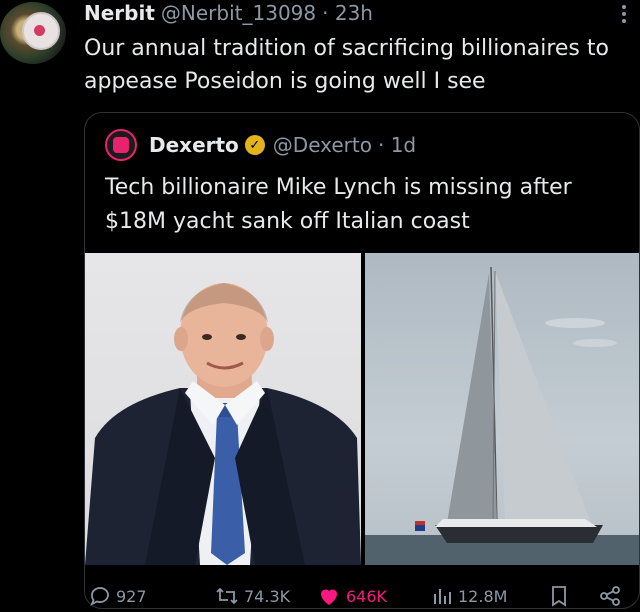  Describe the element at coordinates (41, 31) in the screenshot. I see `avatar-face` at that location.